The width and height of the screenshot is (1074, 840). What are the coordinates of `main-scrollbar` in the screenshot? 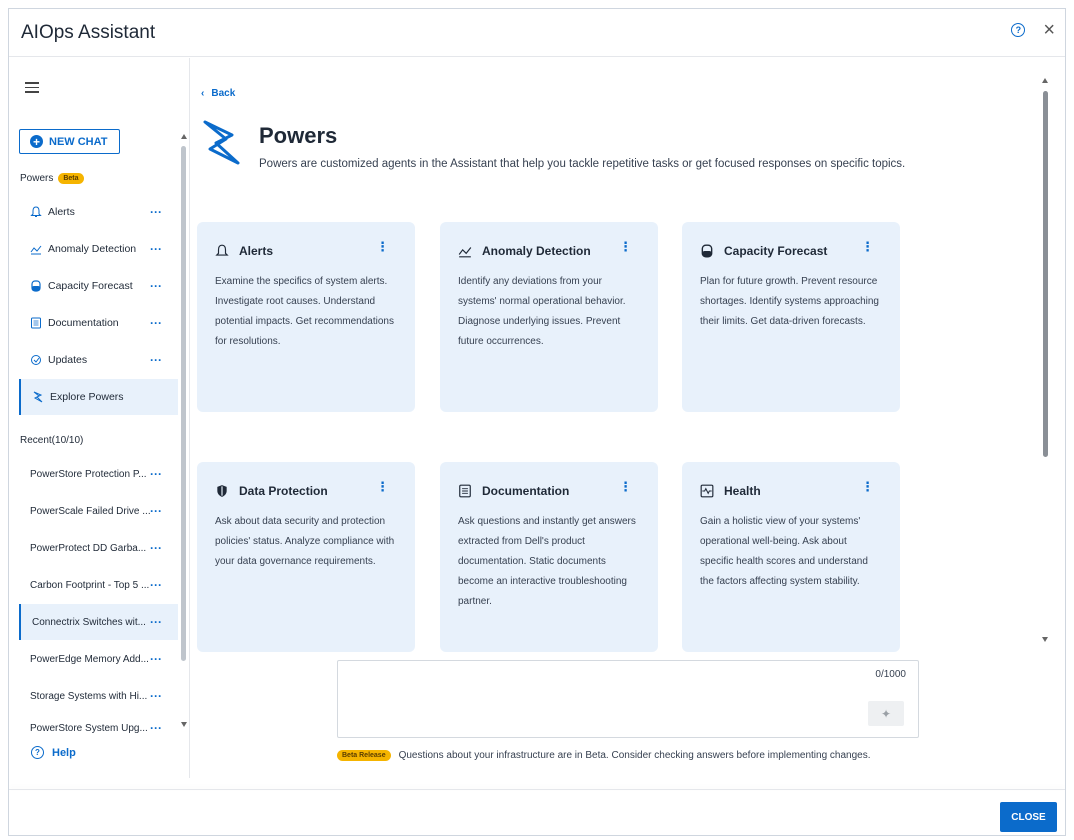 It's located at (1045, 274).